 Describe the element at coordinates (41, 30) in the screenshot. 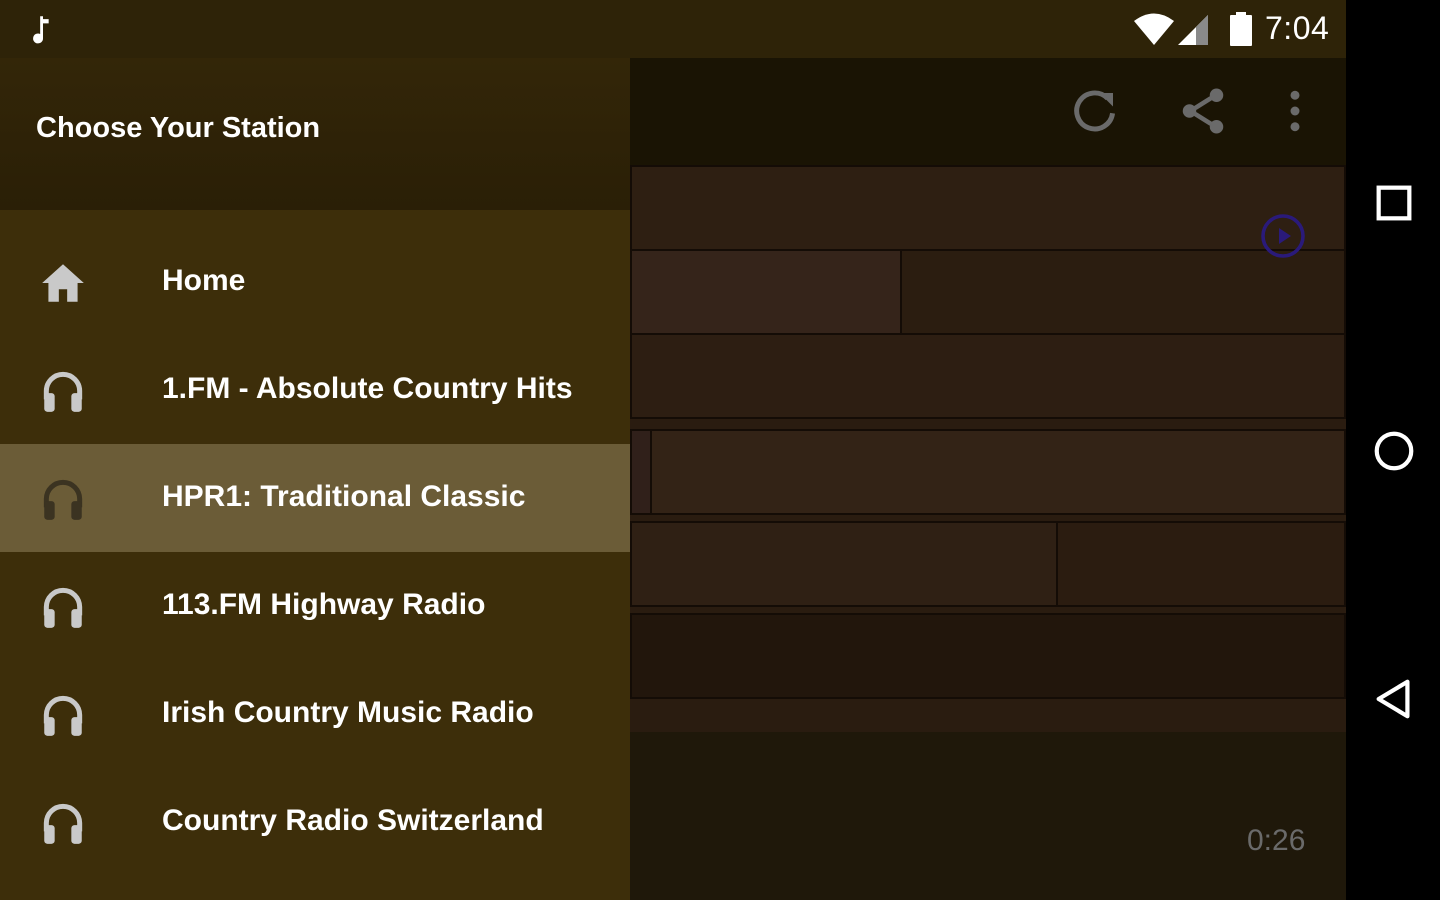

I see `music-note-icon` at that location.